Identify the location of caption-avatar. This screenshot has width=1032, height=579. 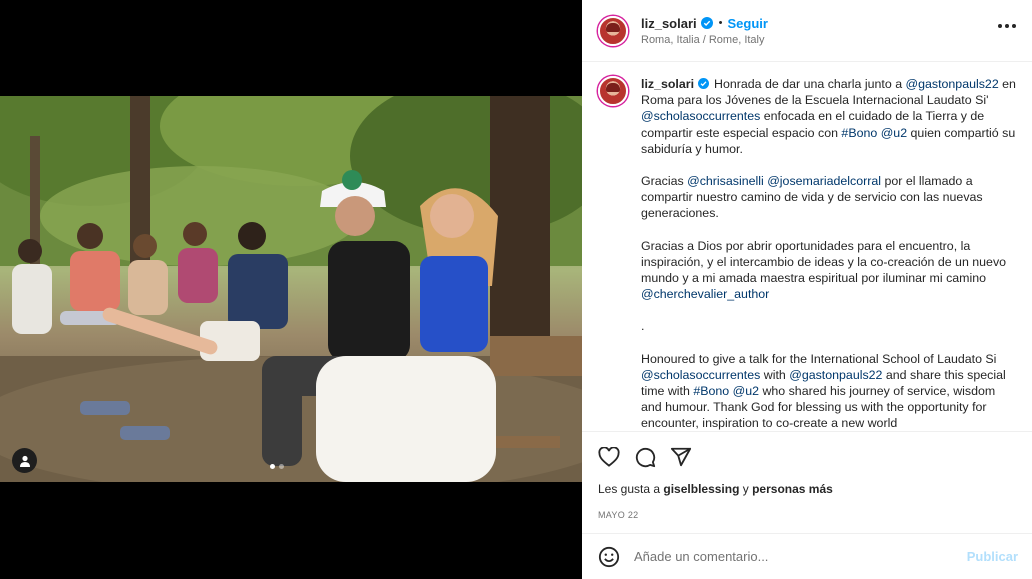
(613, 91).